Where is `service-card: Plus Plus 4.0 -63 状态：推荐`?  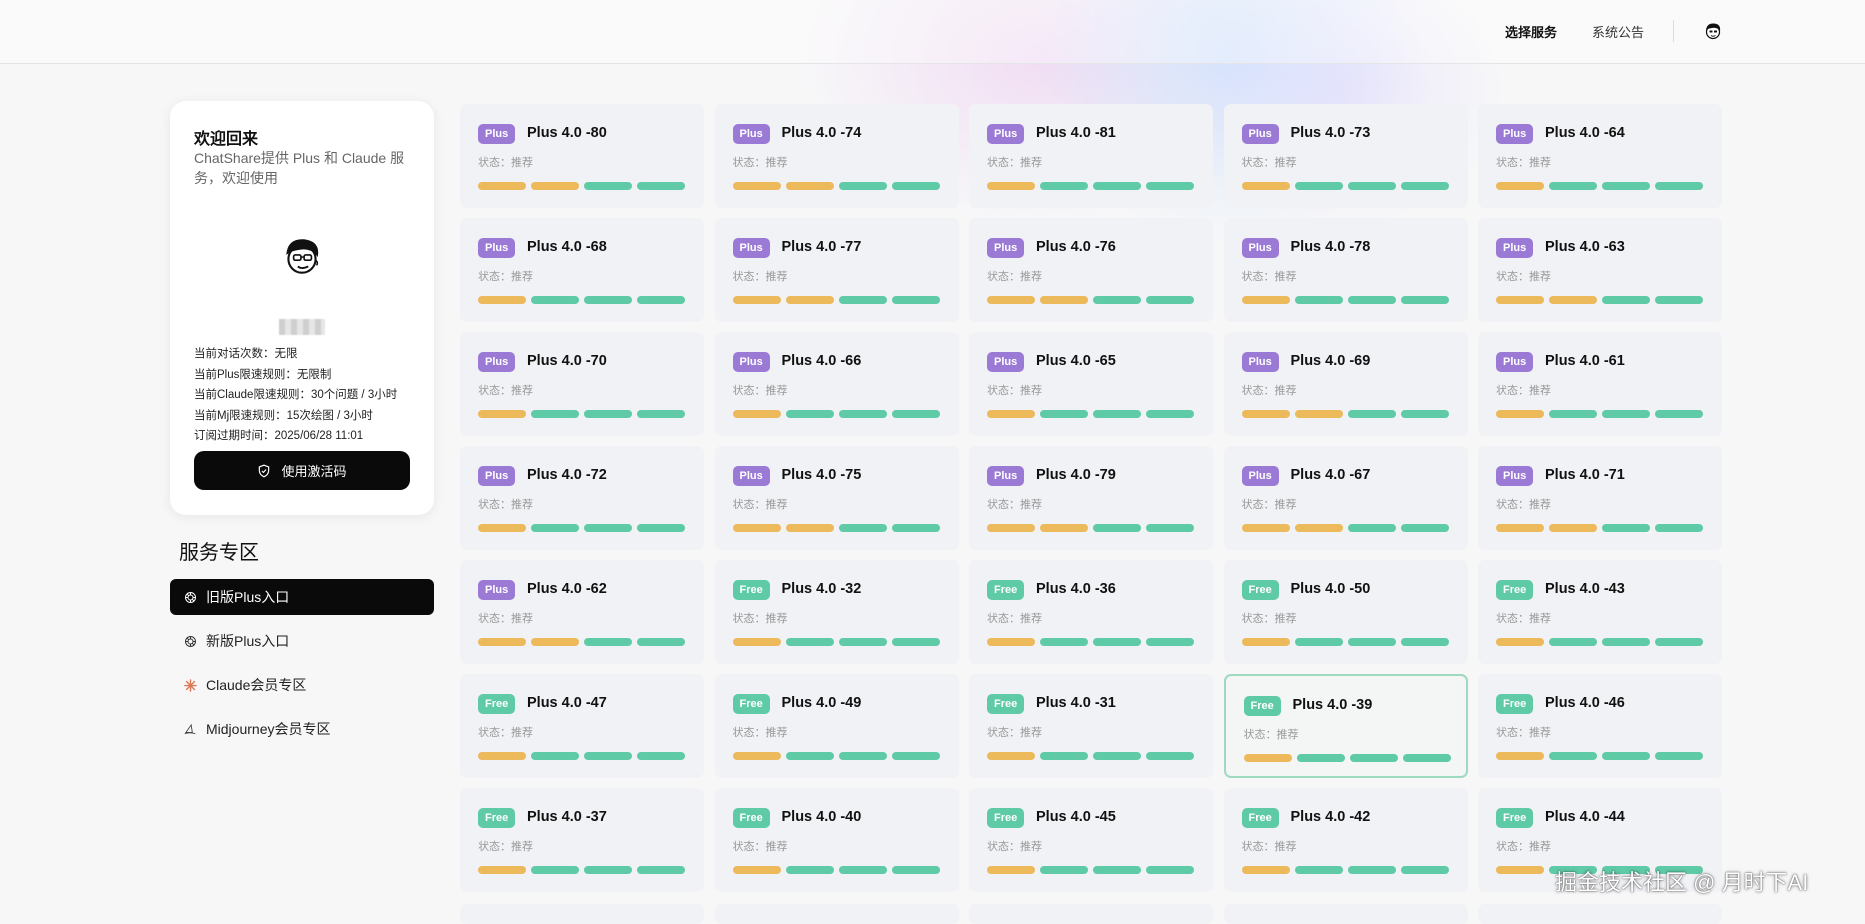 service-card: Plus Plus 4.0 -63 状态：推荐 is located at coordinates (1600, 270).